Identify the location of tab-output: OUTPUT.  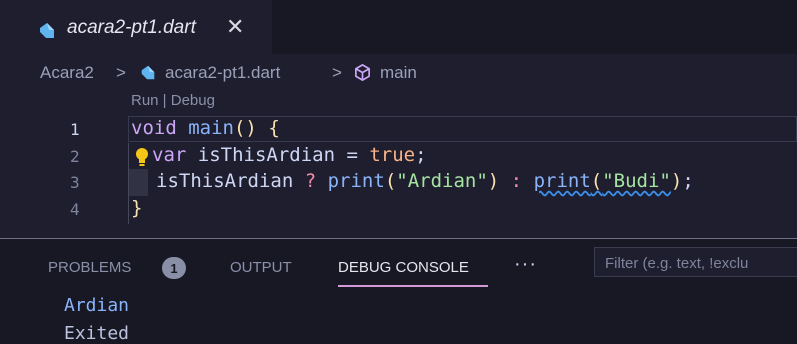
(261, 267).